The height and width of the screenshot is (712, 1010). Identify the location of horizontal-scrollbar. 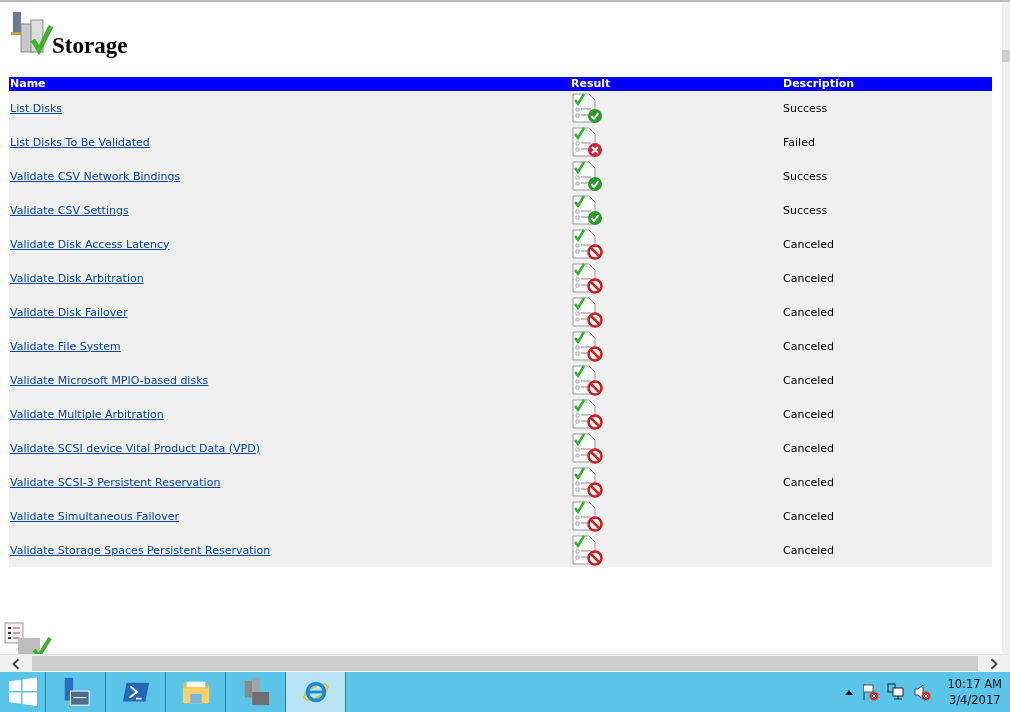
(505, 663).